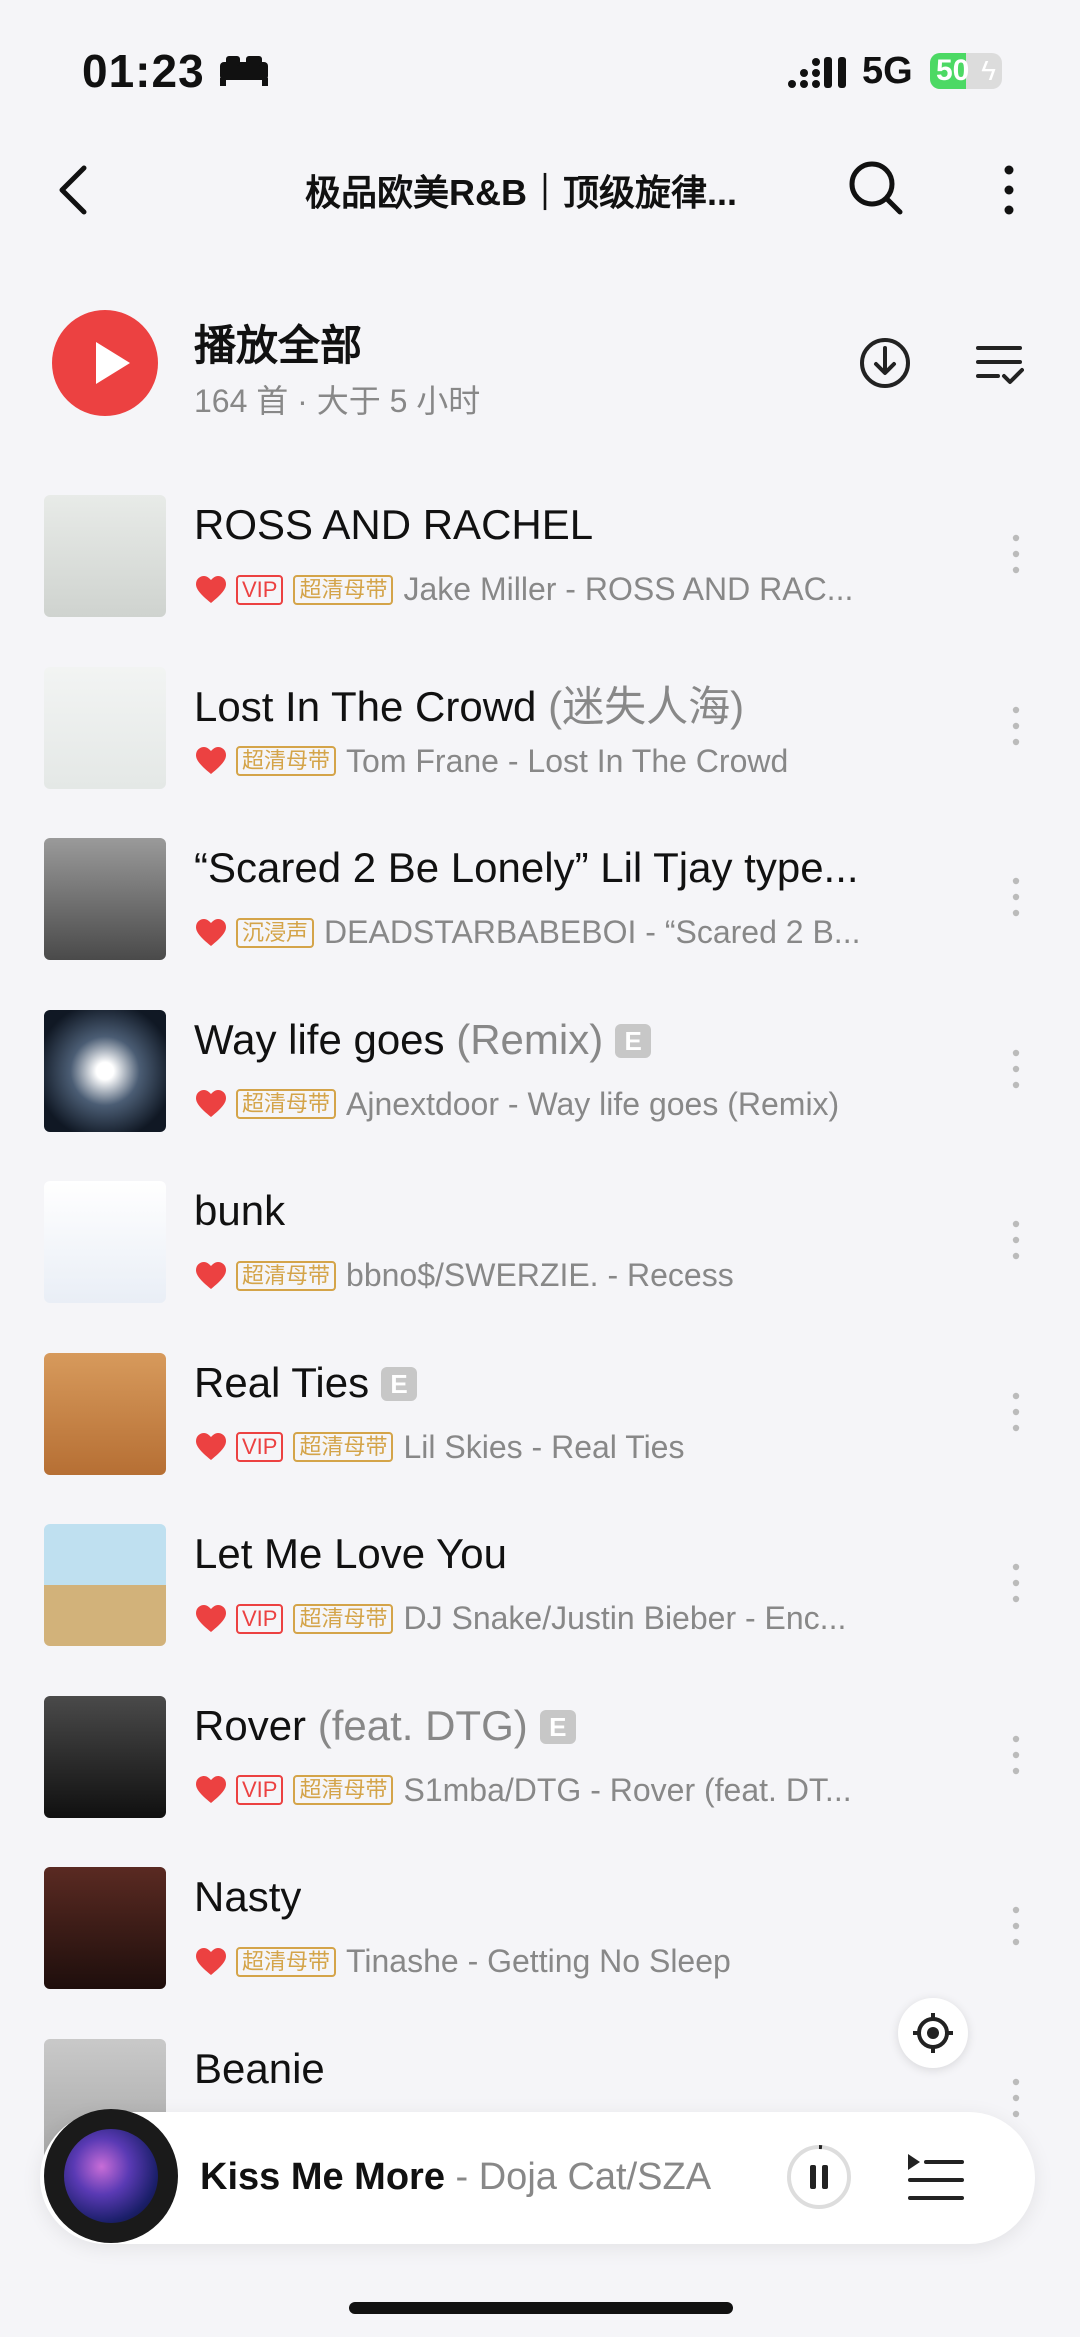 Image resolution: width=1080 pixels, height=2337 pixels. I want to click on album-art, so click(111, 2176).